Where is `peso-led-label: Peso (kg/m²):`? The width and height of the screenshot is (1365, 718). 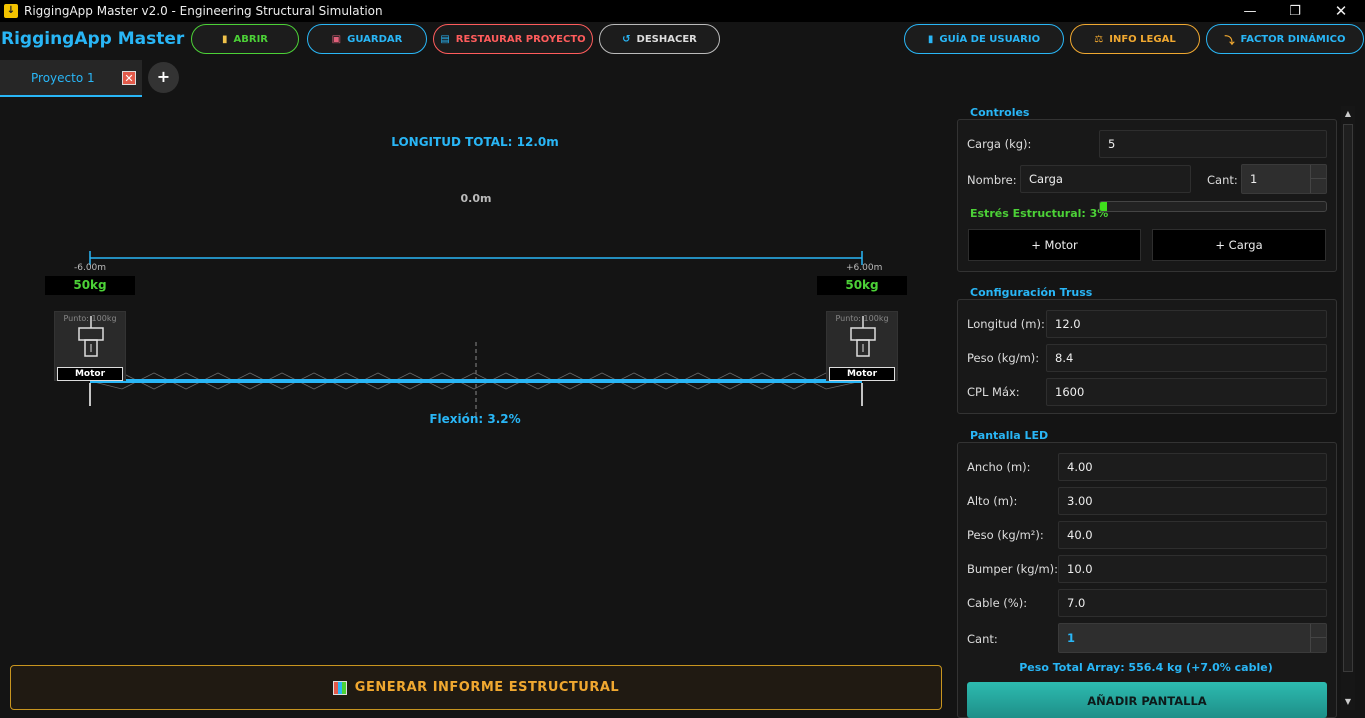 peso-led-label: Peso (kg/m²): is located at coordinates (1005, 535).